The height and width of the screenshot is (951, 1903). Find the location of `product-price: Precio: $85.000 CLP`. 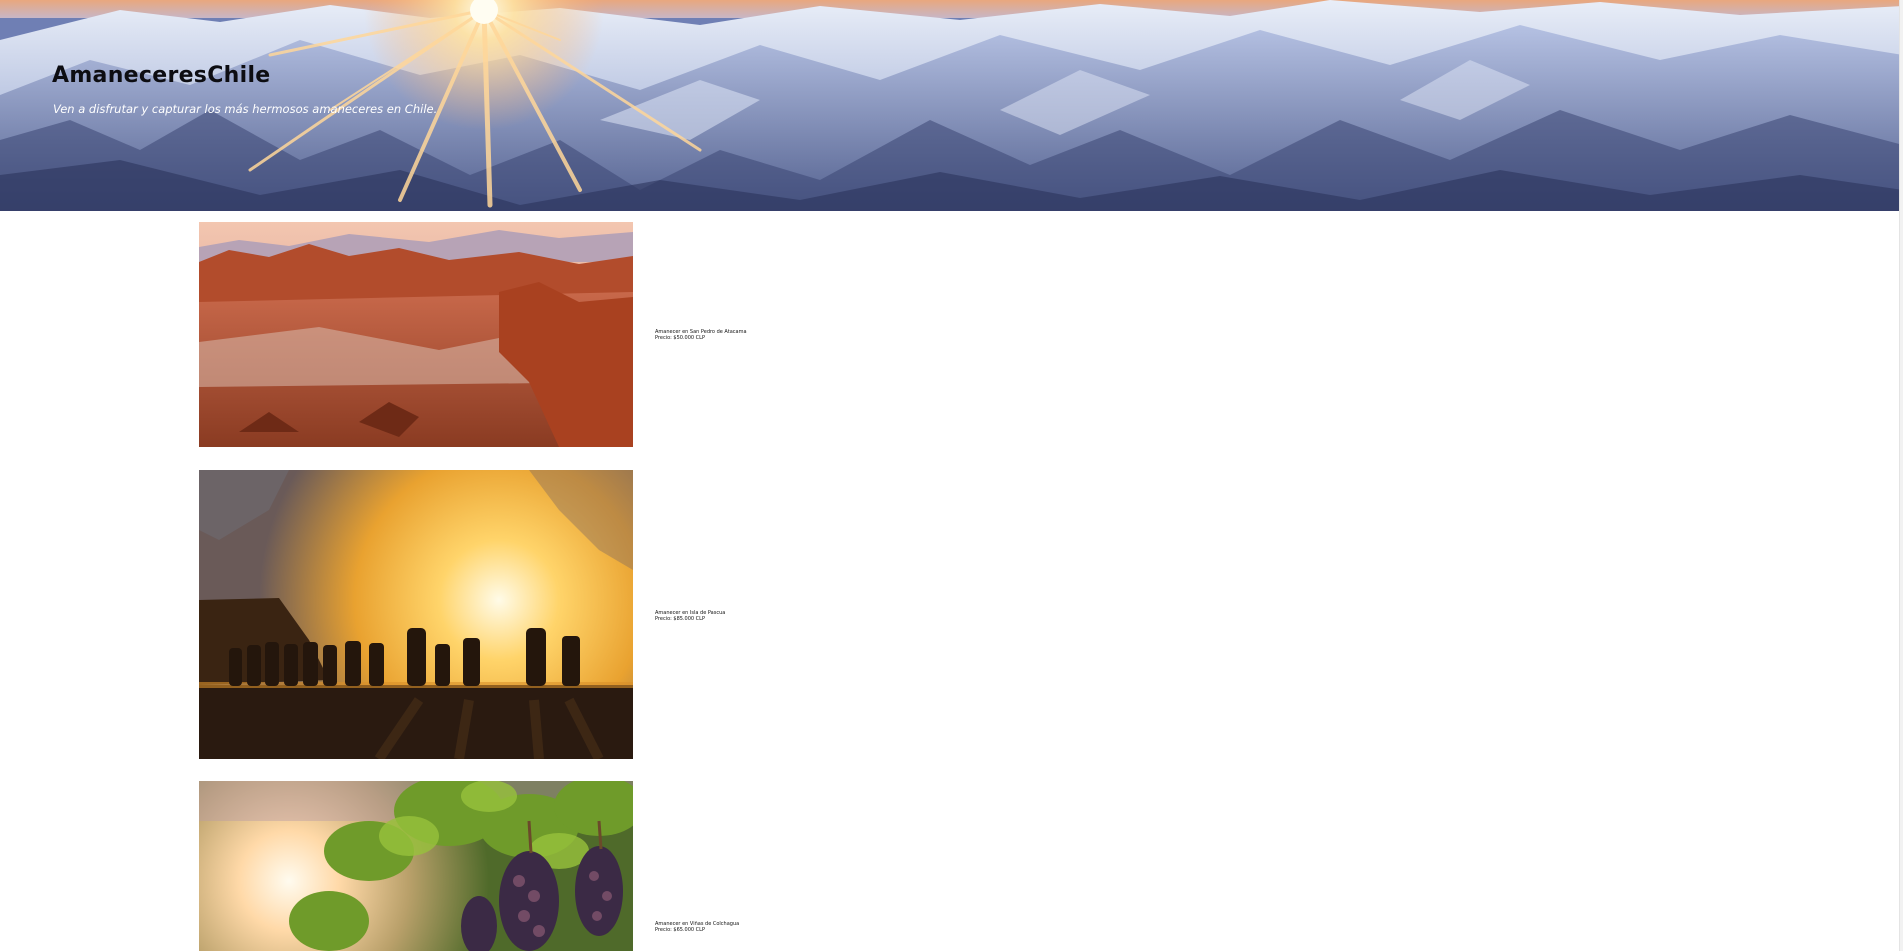

product-price: Precio: $85.000 CLP is located at coordinates (680, 619).